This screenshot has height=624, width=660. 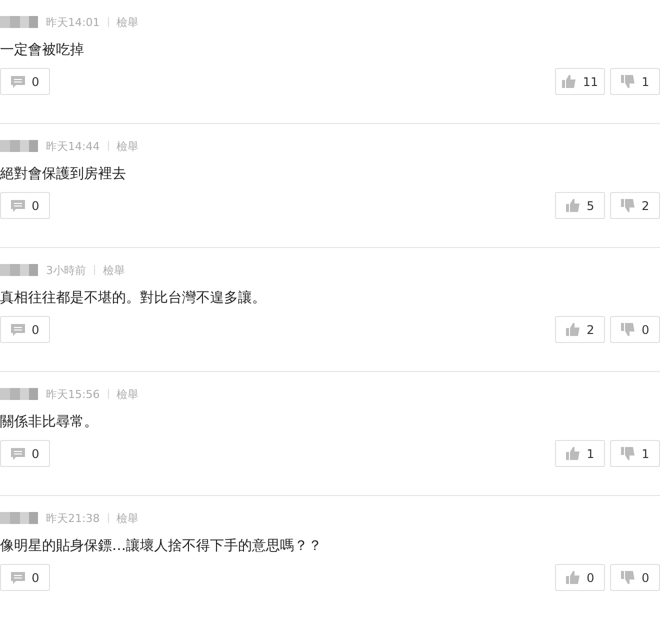 I want to click on like-button: 1, so click(x=580, y=453).